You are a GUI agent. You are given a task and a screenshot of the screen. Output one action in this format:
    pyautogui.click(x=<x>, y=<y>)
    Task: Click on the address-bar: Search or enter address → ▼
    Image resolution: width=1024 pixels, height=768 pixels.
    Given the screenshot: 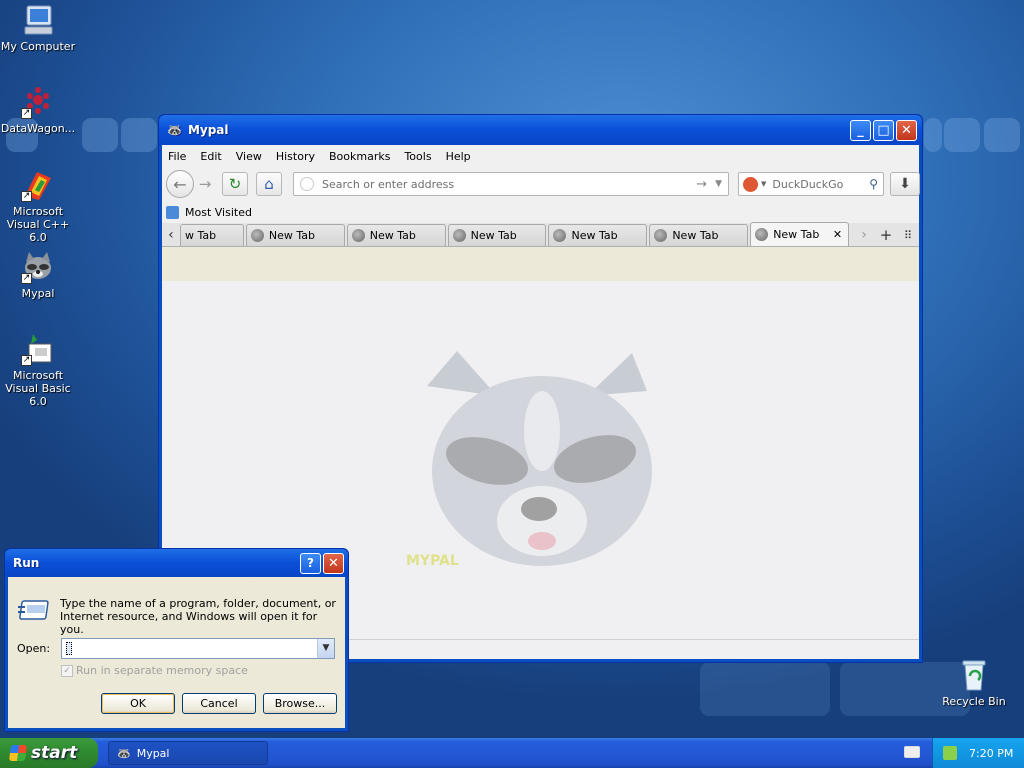 What is the action you would take?
    pyautogui.click(x=511, y=184)
    